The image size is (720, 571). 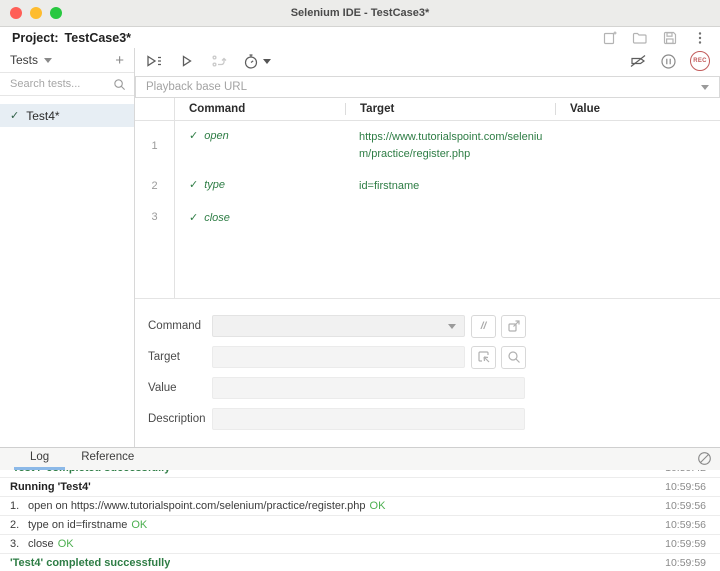 I want to click on playback-base-url-input, so click(x=415, y=87).